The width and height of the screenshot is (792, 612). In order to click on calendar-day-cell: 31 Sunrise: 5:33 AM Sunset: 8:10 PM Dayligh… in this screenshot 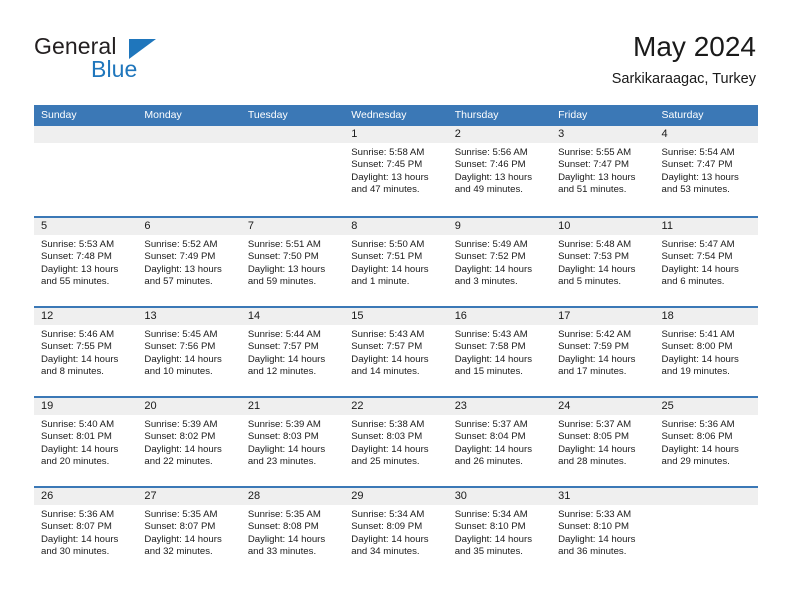, I will do `click(603, 532)`.